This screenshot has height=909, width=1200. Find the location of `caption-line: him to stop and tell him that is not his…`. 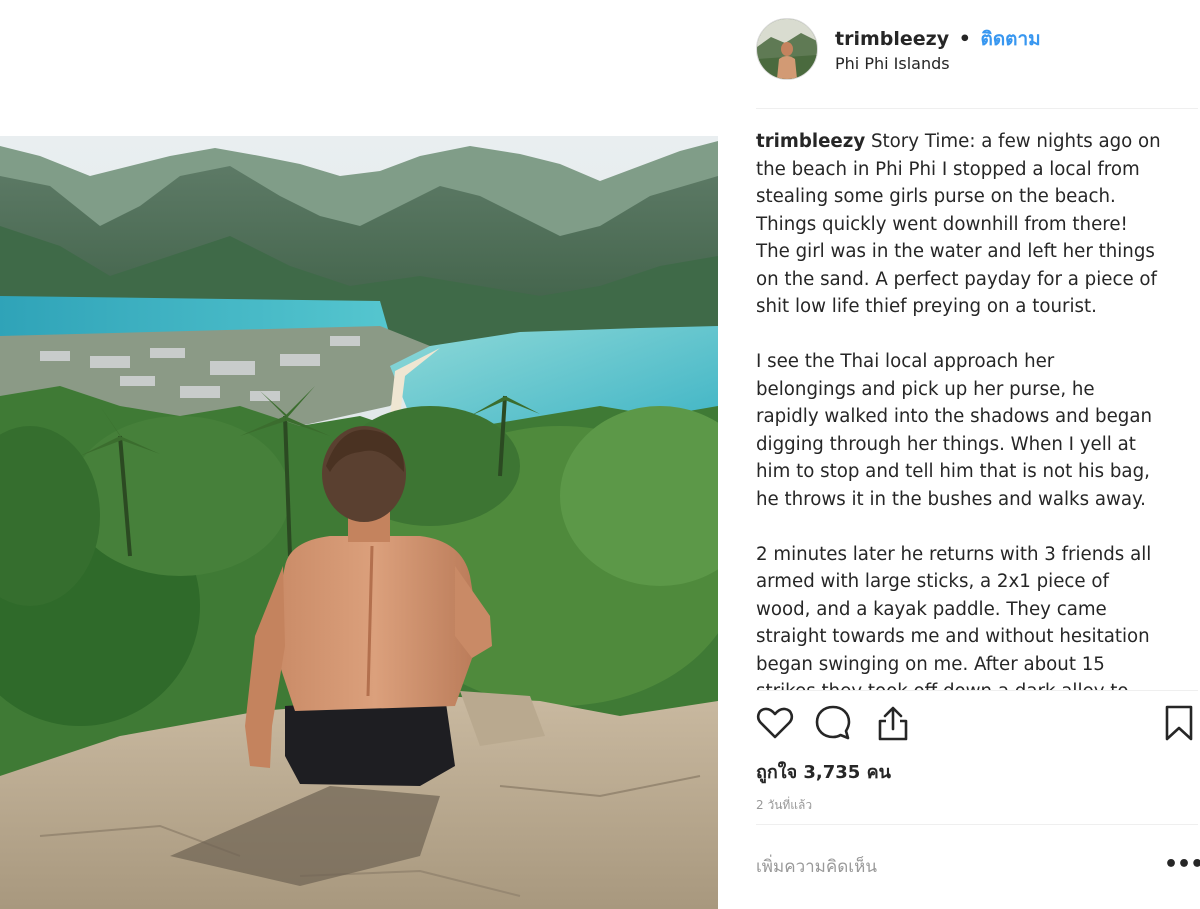

caption-line: him to stop and tell him that is not his… is located at coordinates (953, 471).